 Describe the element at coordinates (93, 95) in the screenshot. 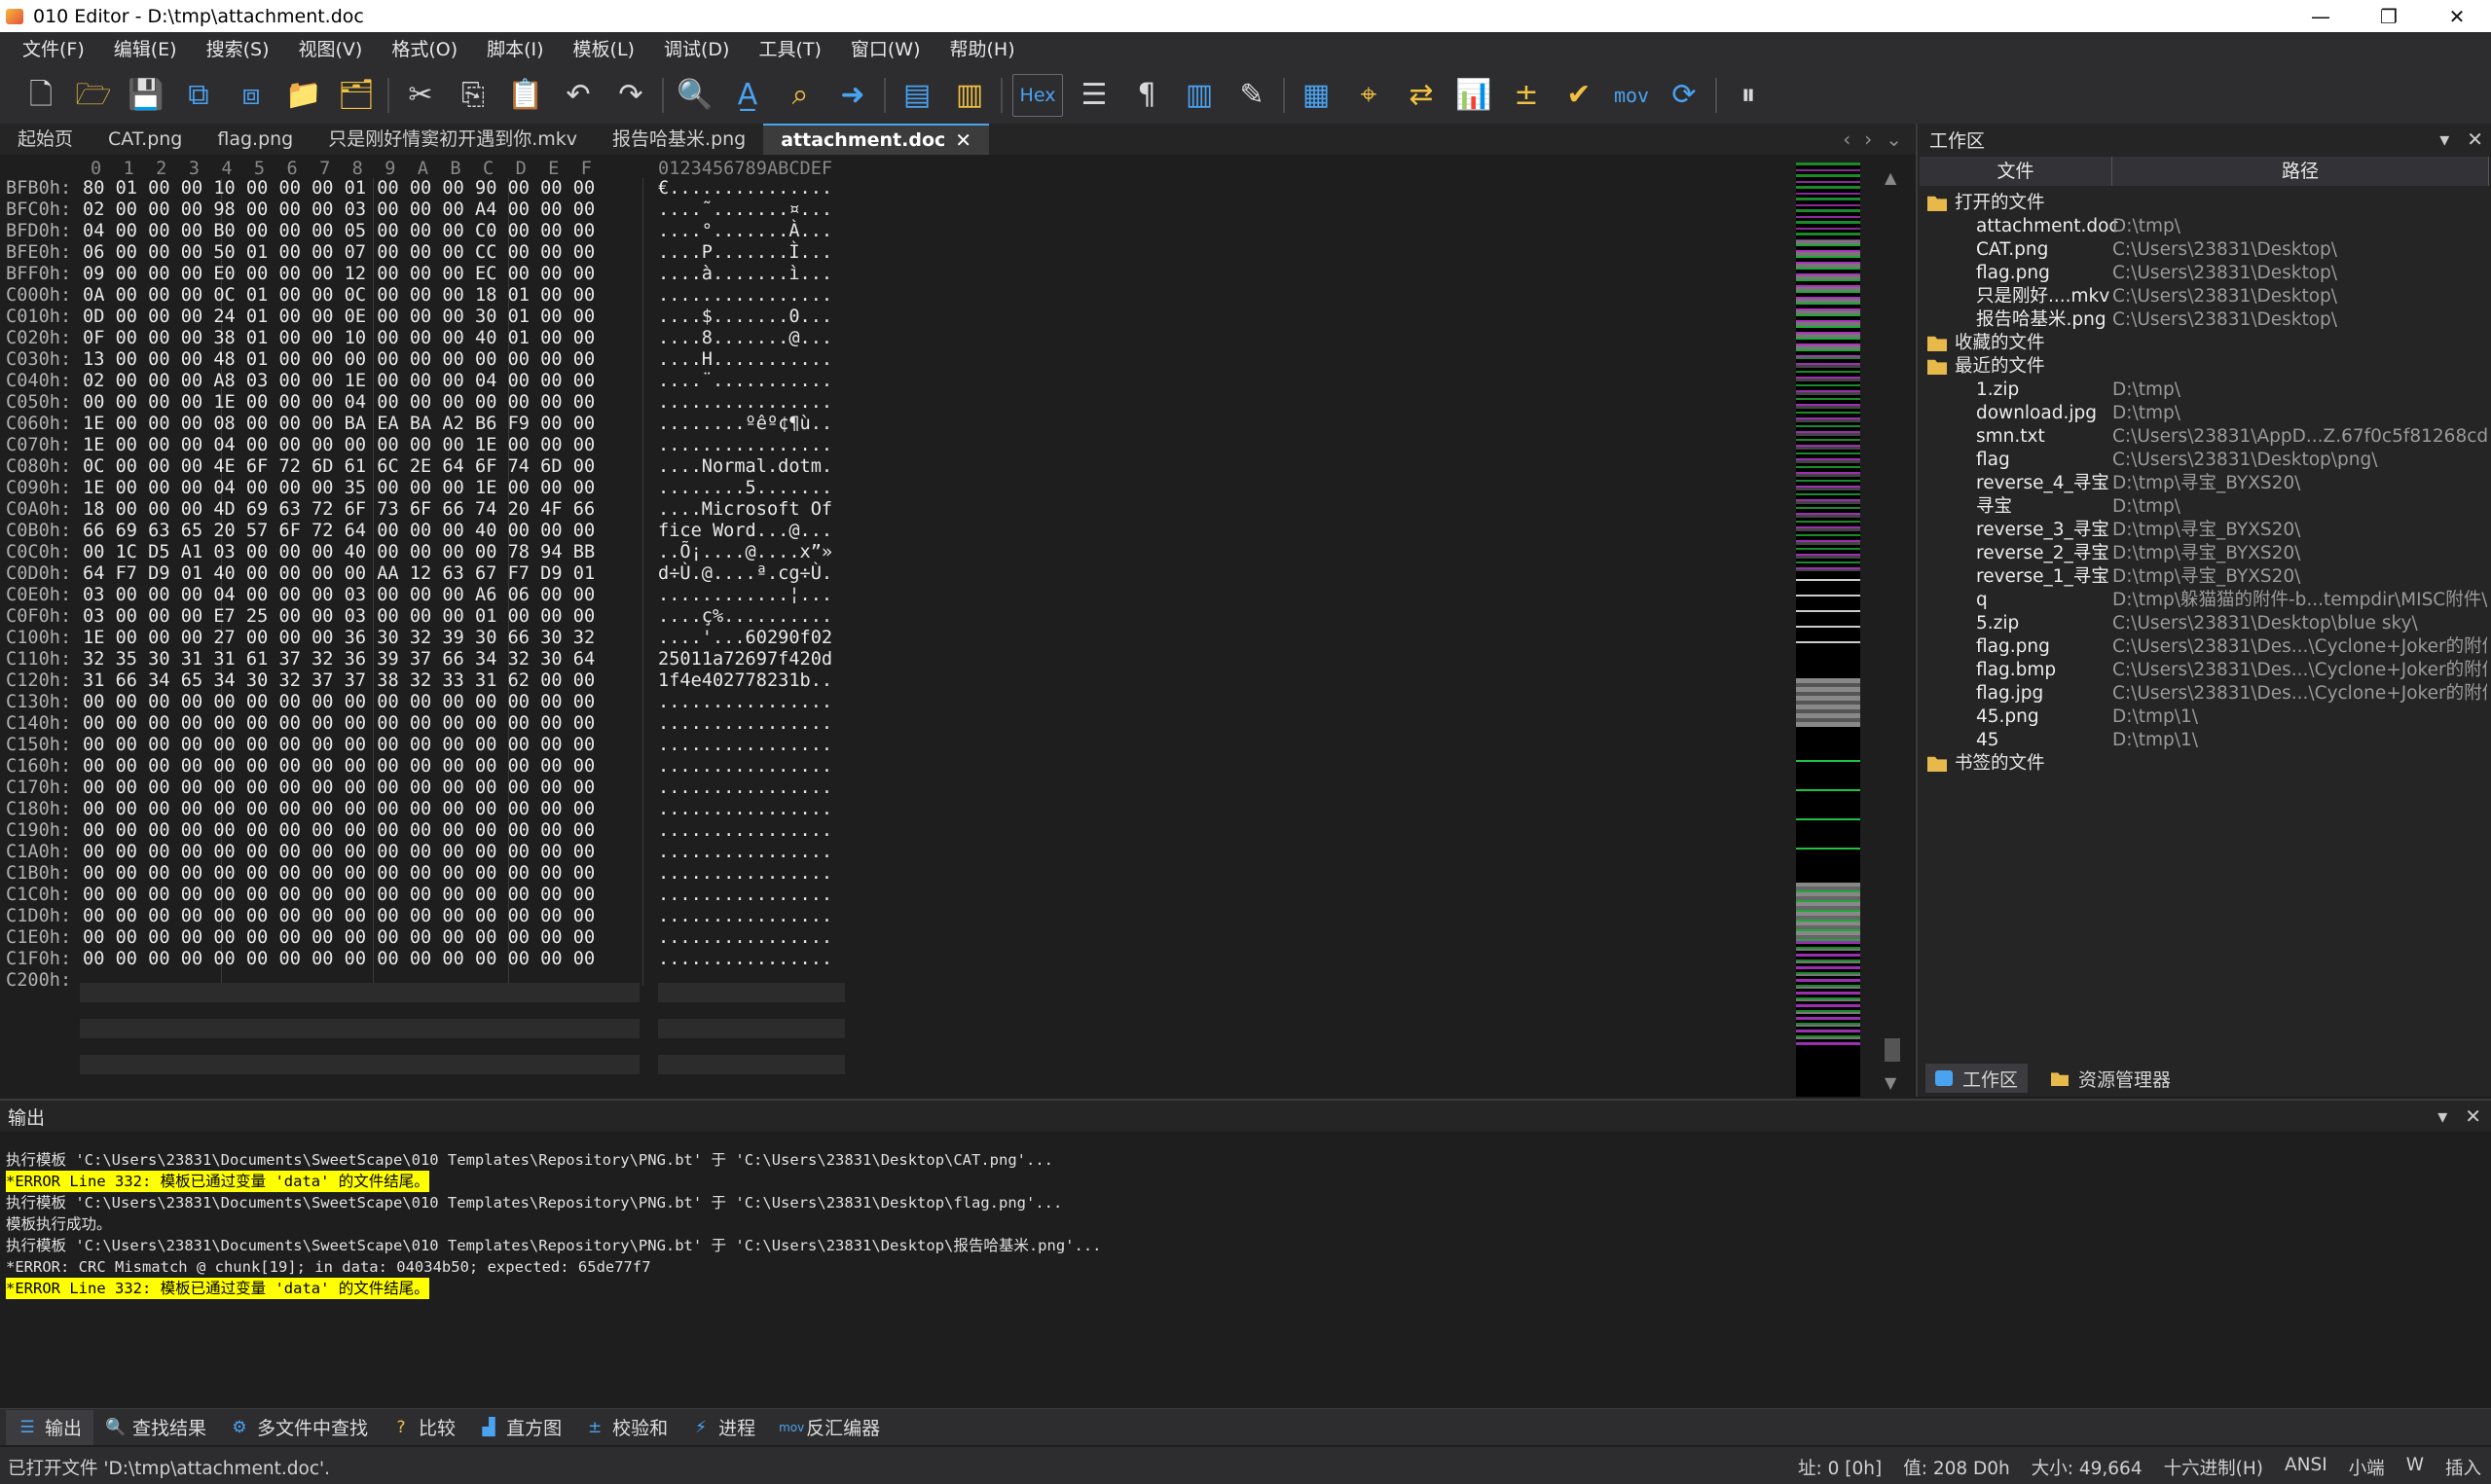

I see `open-file-icon: 🗁` at that location.